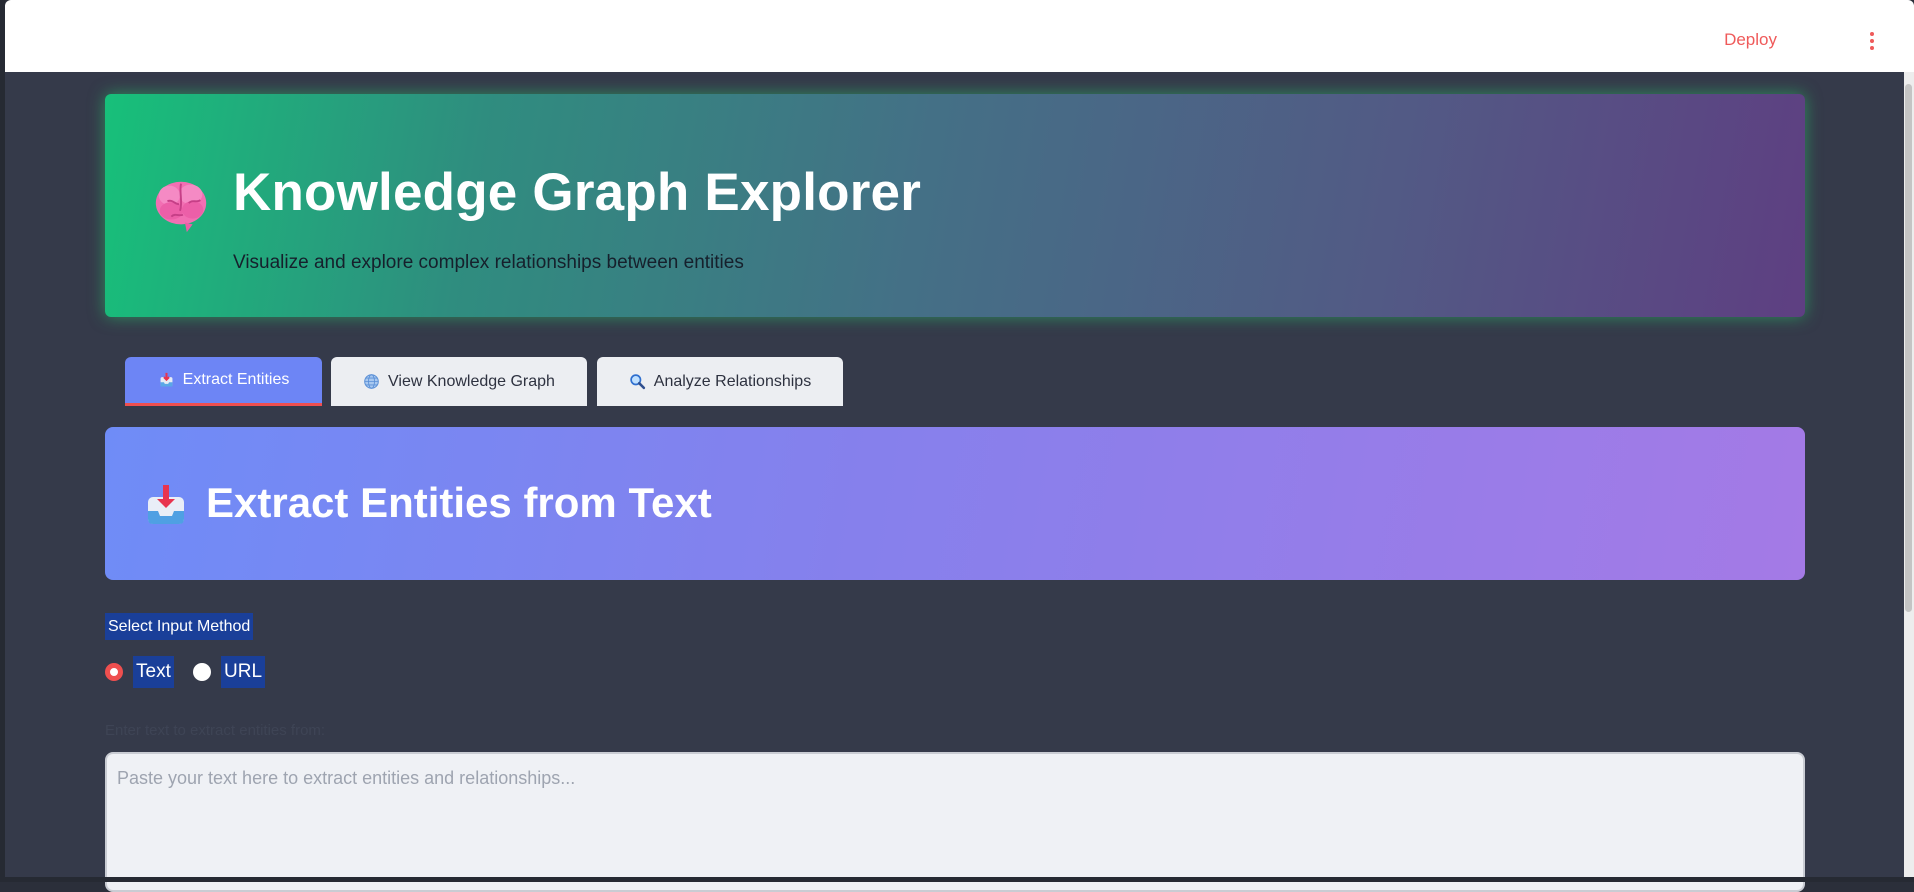 The image size is (1914, 892). Describe the element at coordinates (637, 382) in the screenshot. I see `magnifier-icon` at that location.